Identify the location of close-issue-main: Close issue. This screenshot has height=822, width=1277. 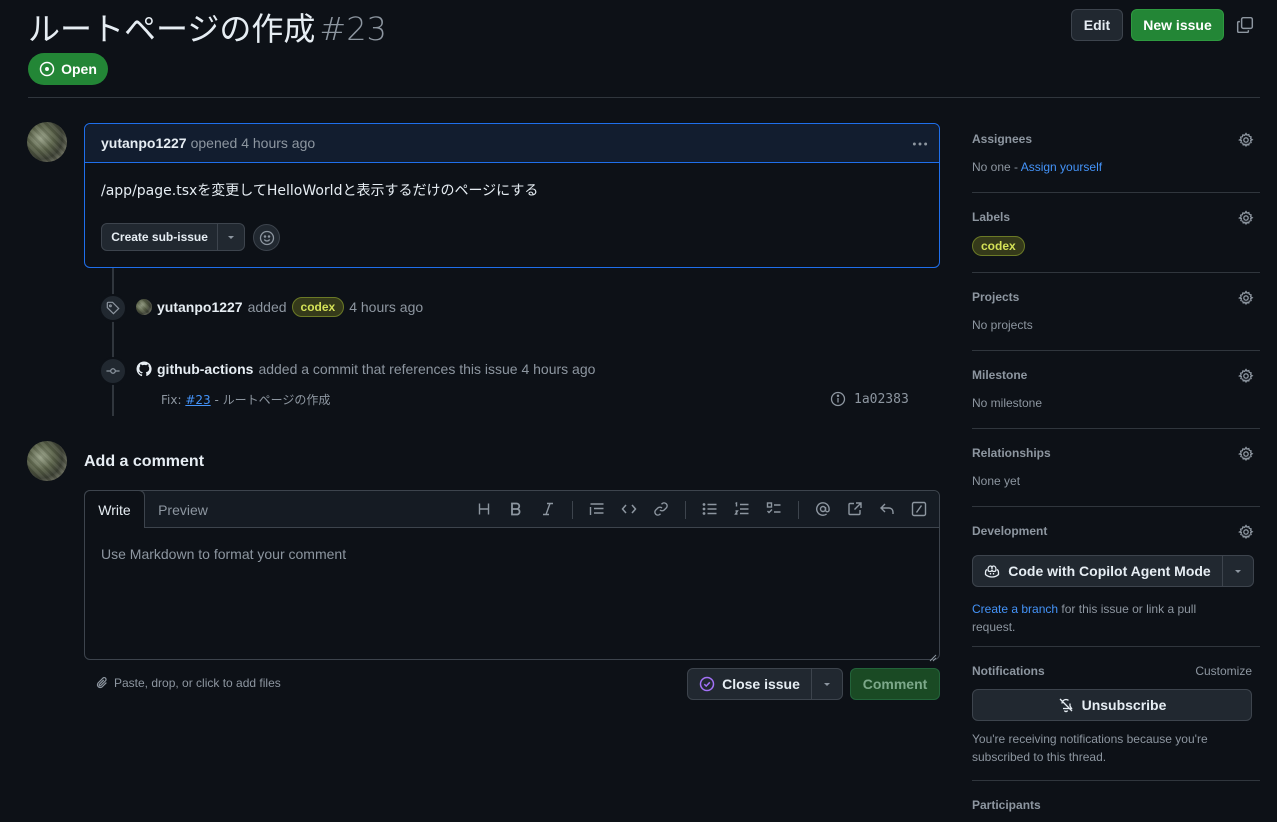
(750, 684).